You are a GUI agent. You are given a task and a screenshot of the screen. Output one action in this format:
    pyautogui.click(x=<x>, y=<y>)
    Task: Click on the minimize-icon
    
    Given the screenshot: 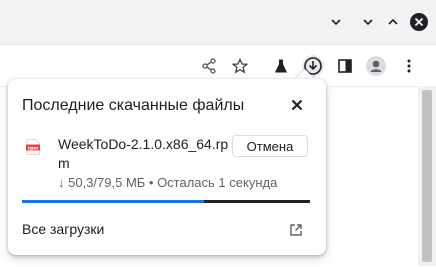 What is the action you would take?
    pyautogui.click(x=368, y=22)
    